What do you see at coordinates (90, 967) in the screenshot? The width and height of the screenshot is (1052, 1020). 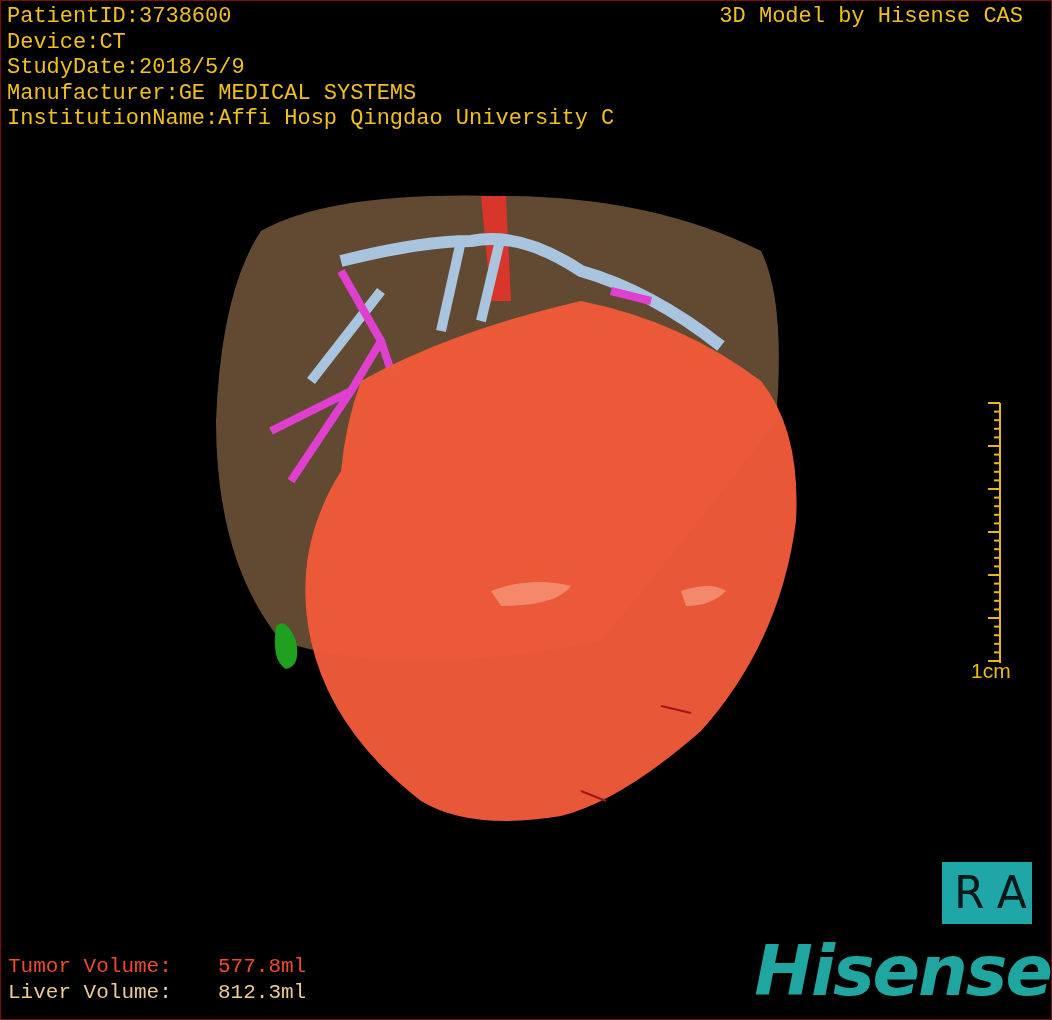 I see `volume-label: Tumor Volume:` at bounding box center [90, 967].